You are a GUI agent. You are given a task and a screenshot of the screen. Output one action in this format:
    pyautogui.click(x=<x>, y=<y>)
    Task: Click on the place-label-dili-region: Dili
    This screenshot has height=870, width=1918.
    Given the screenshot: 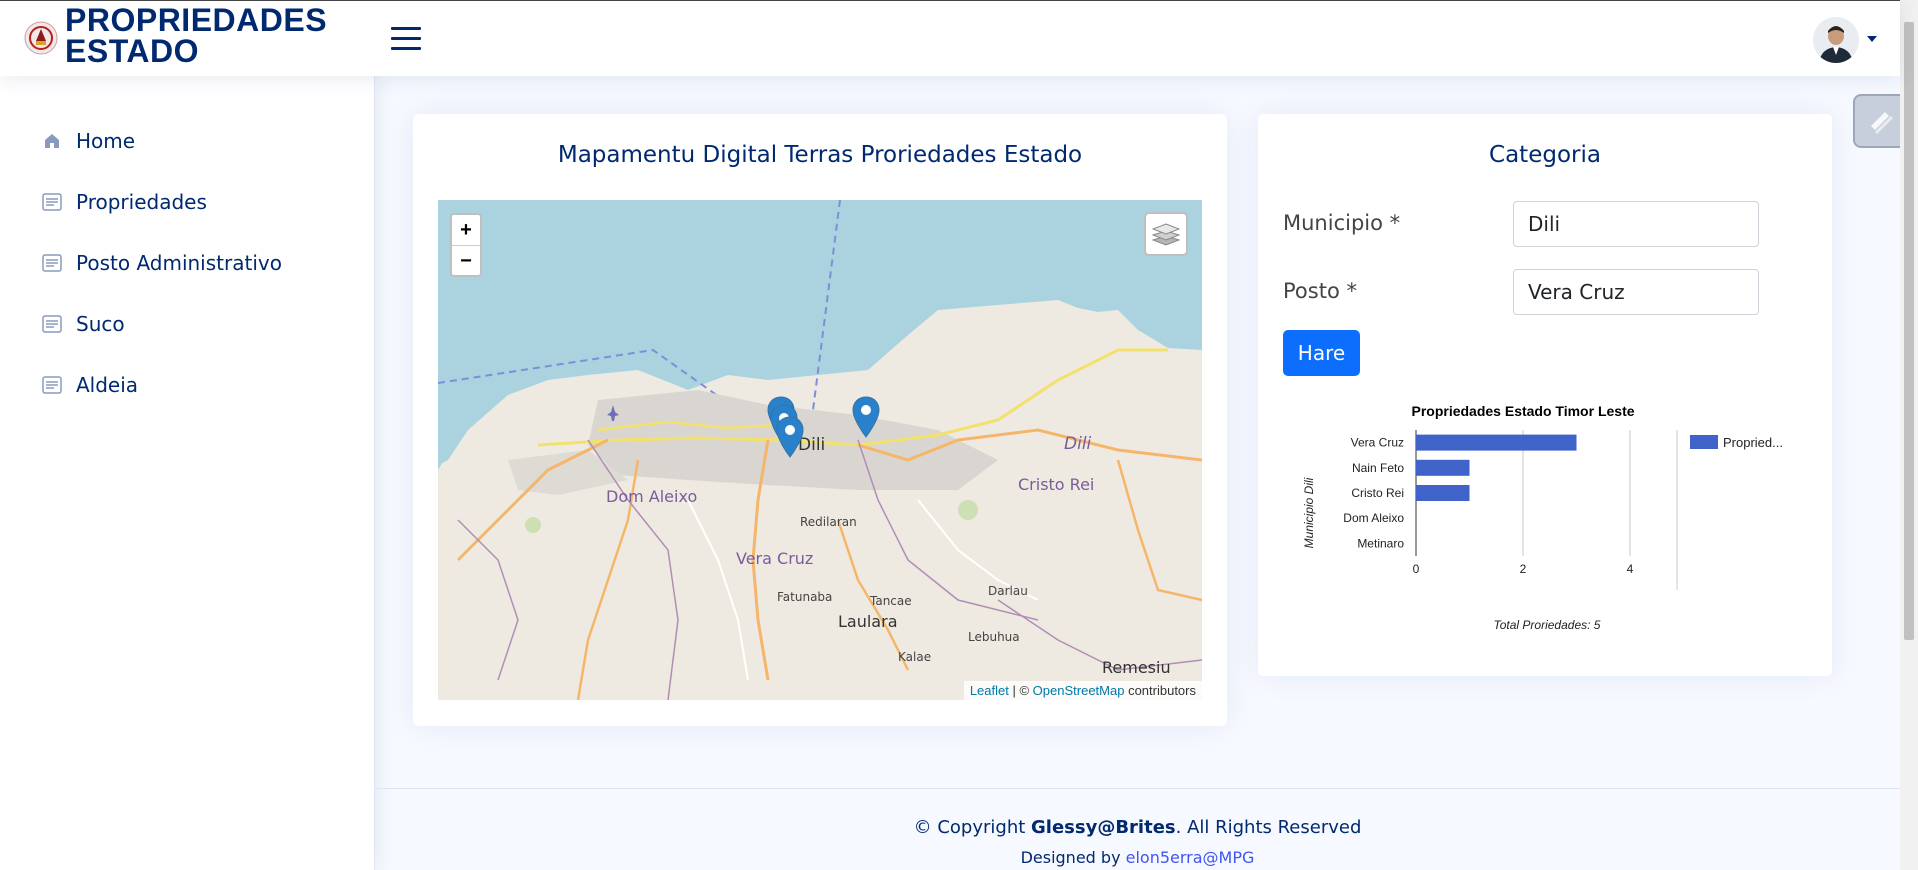 What is the action you would take?
    pyautogui.click(x=1078, y=444)
    